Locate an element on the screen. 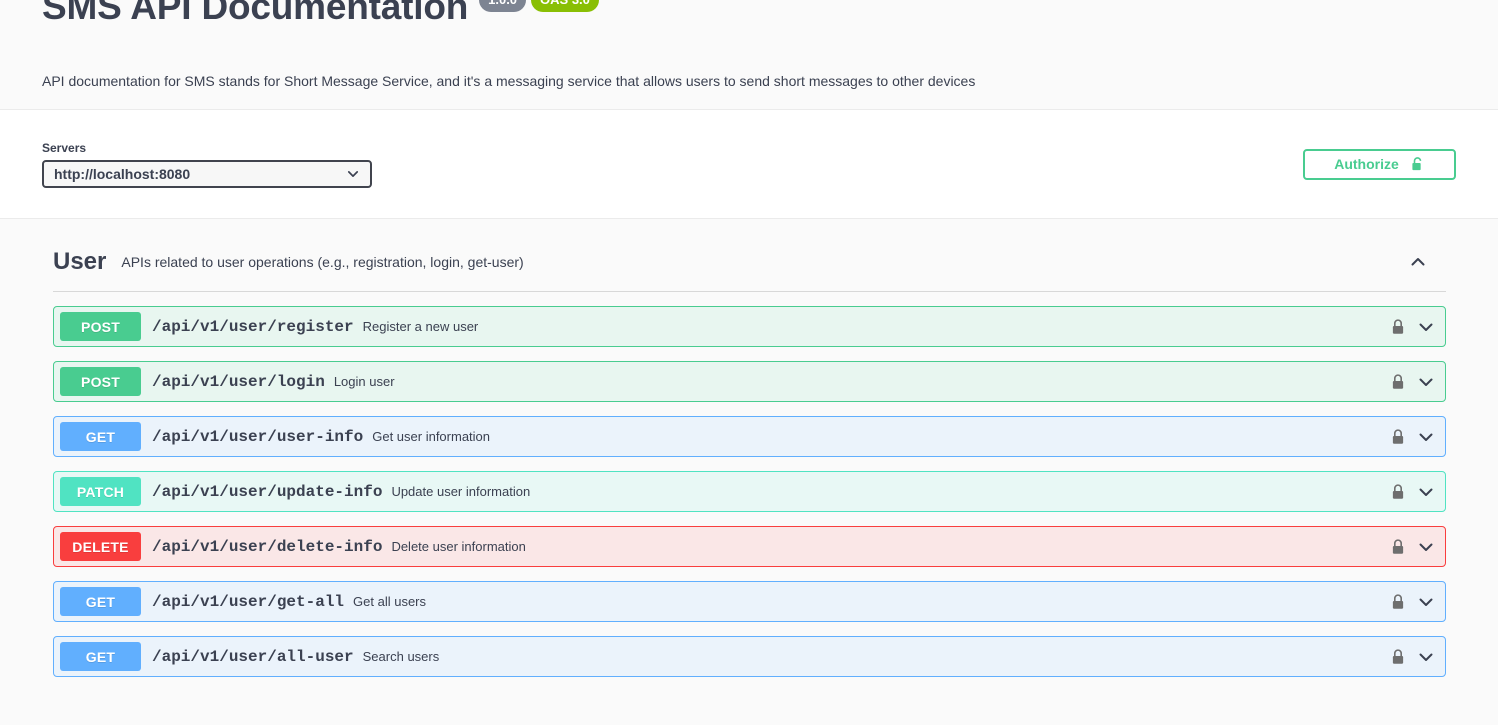 The height and width of the screenshot is (725, 1498). title-badges: 1.0.0 OAS 3.0 is located at coordinates (539, 6).